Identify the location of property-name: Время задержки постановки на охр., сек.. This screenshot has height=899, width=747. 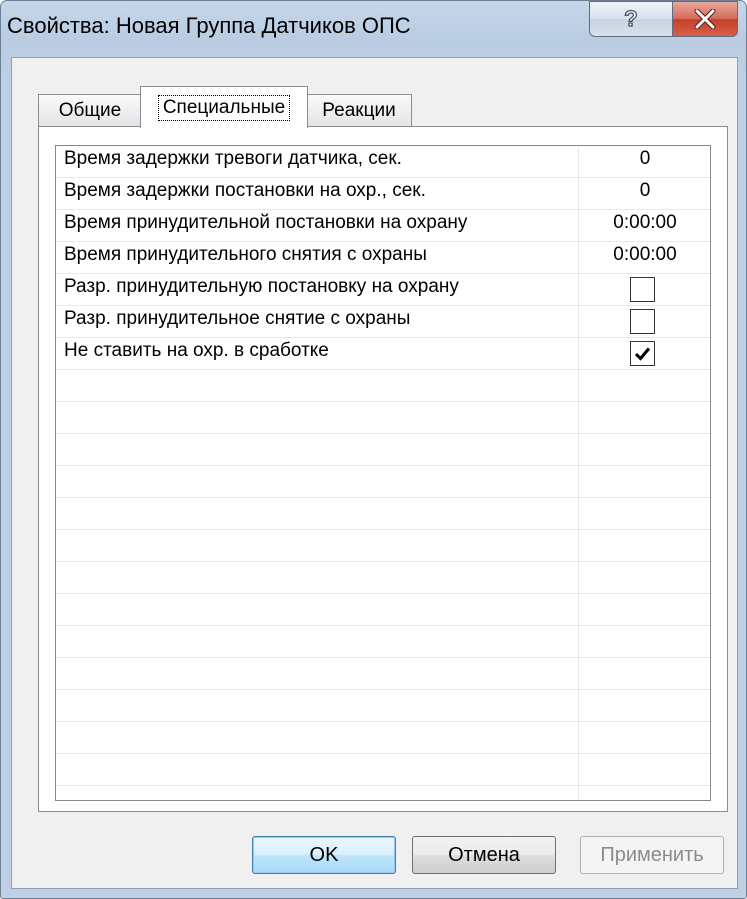
(245, 190).